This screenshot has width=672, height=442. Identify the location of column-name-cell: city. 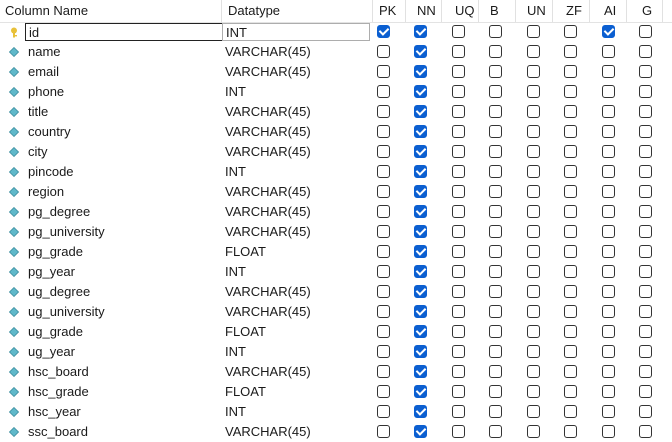
(38, 152).